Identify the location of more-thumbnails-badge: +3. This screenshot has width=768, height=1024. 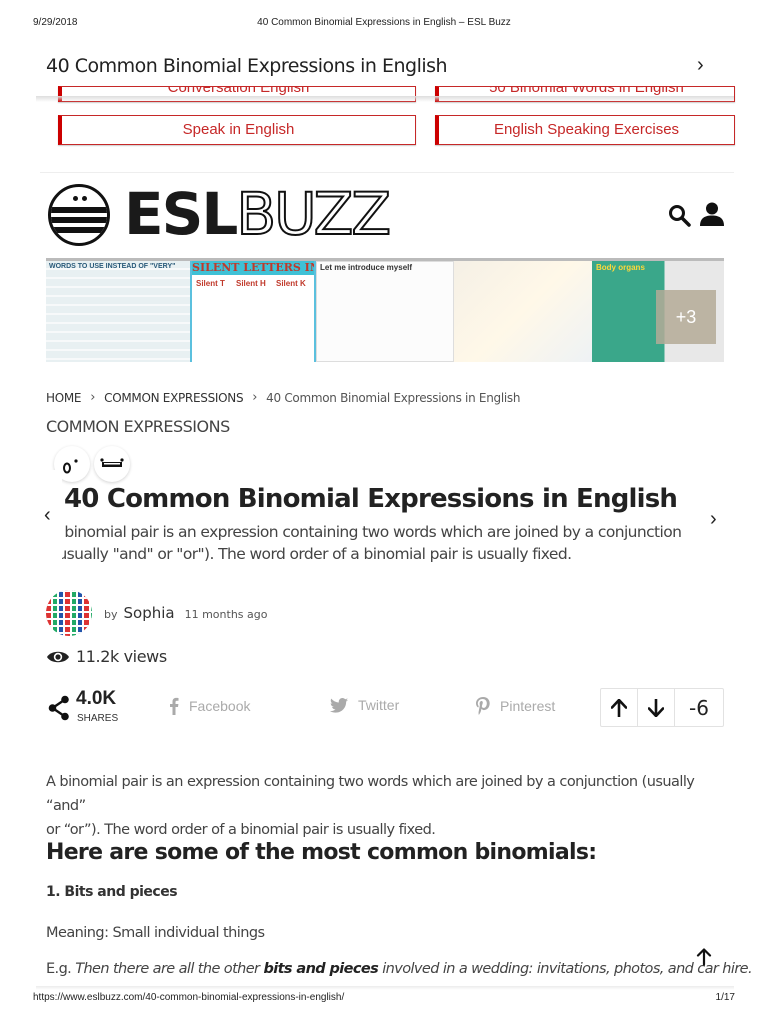
(686, 317).